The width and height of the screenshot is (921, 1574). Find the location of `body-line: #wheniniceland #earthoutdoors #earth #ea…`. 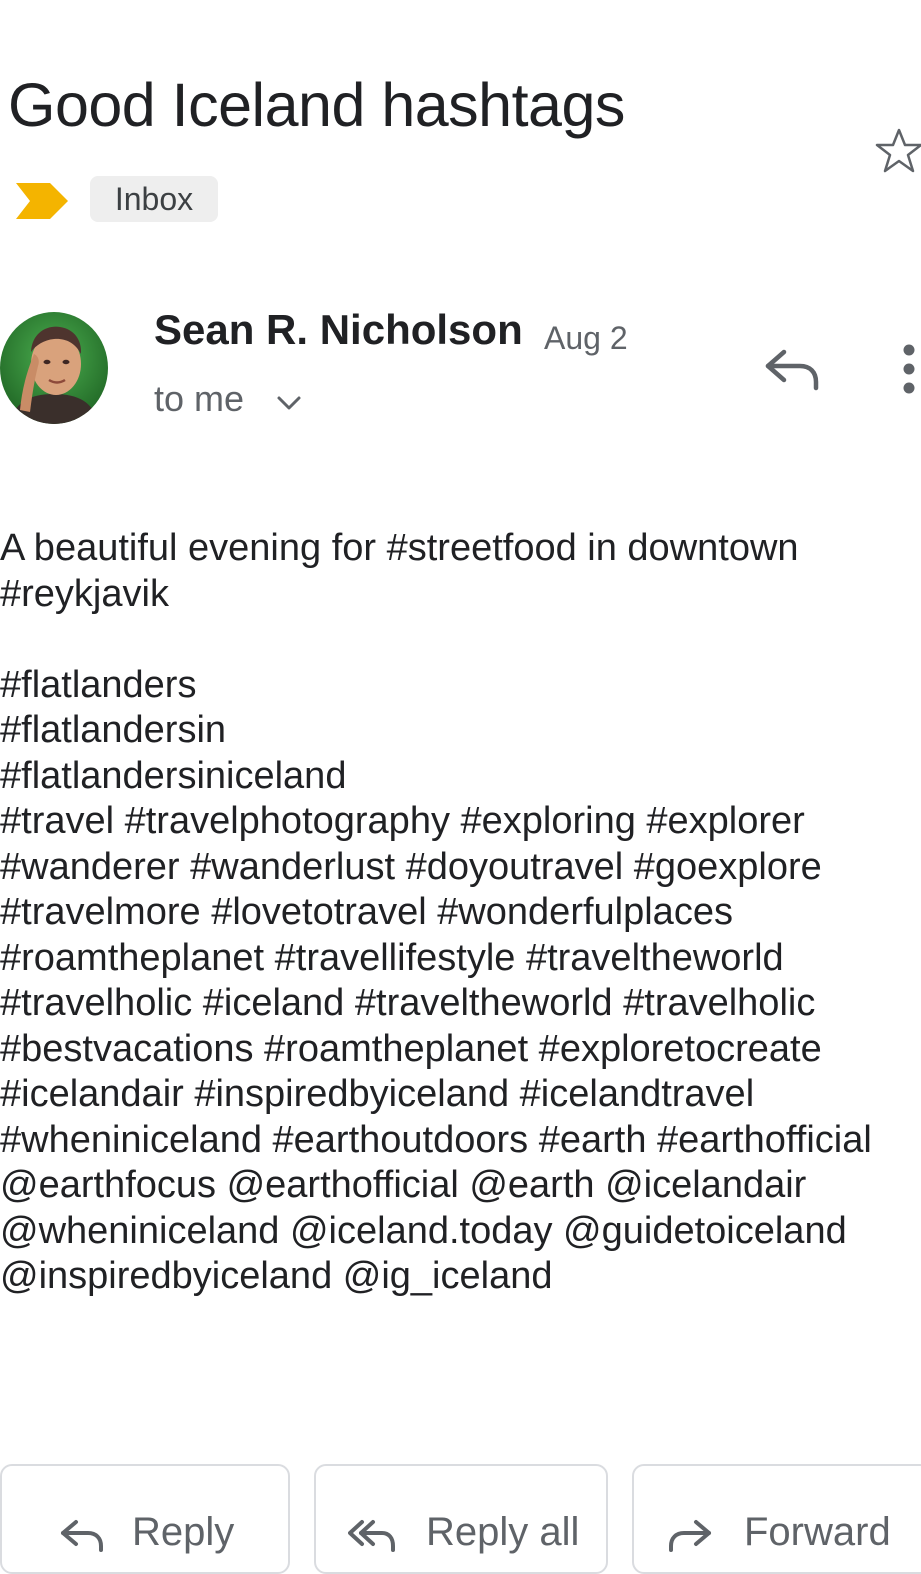

body-line: #wheniniceland #earthoutdoors #earth #ea… is located at coordinates (436, 1139).